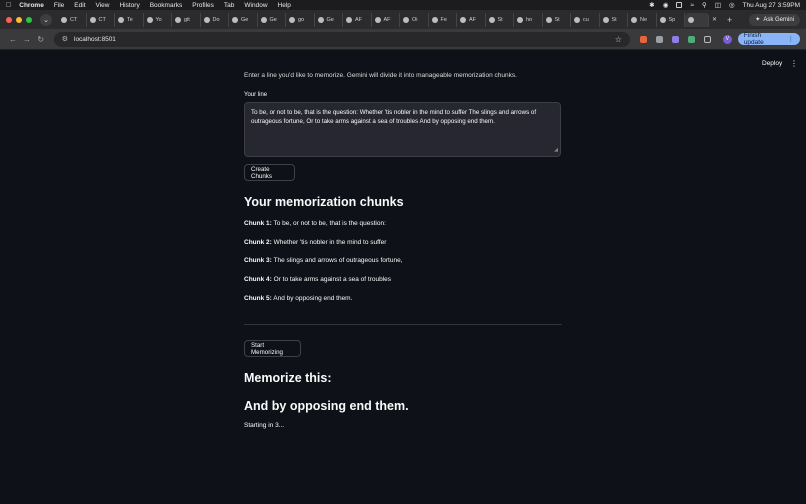 This screenshot has height=504, width=806. What do you see at coordinates (255, 5) in the screenshot?
I see `menu-window: Window` at bounding box center [255, 5].